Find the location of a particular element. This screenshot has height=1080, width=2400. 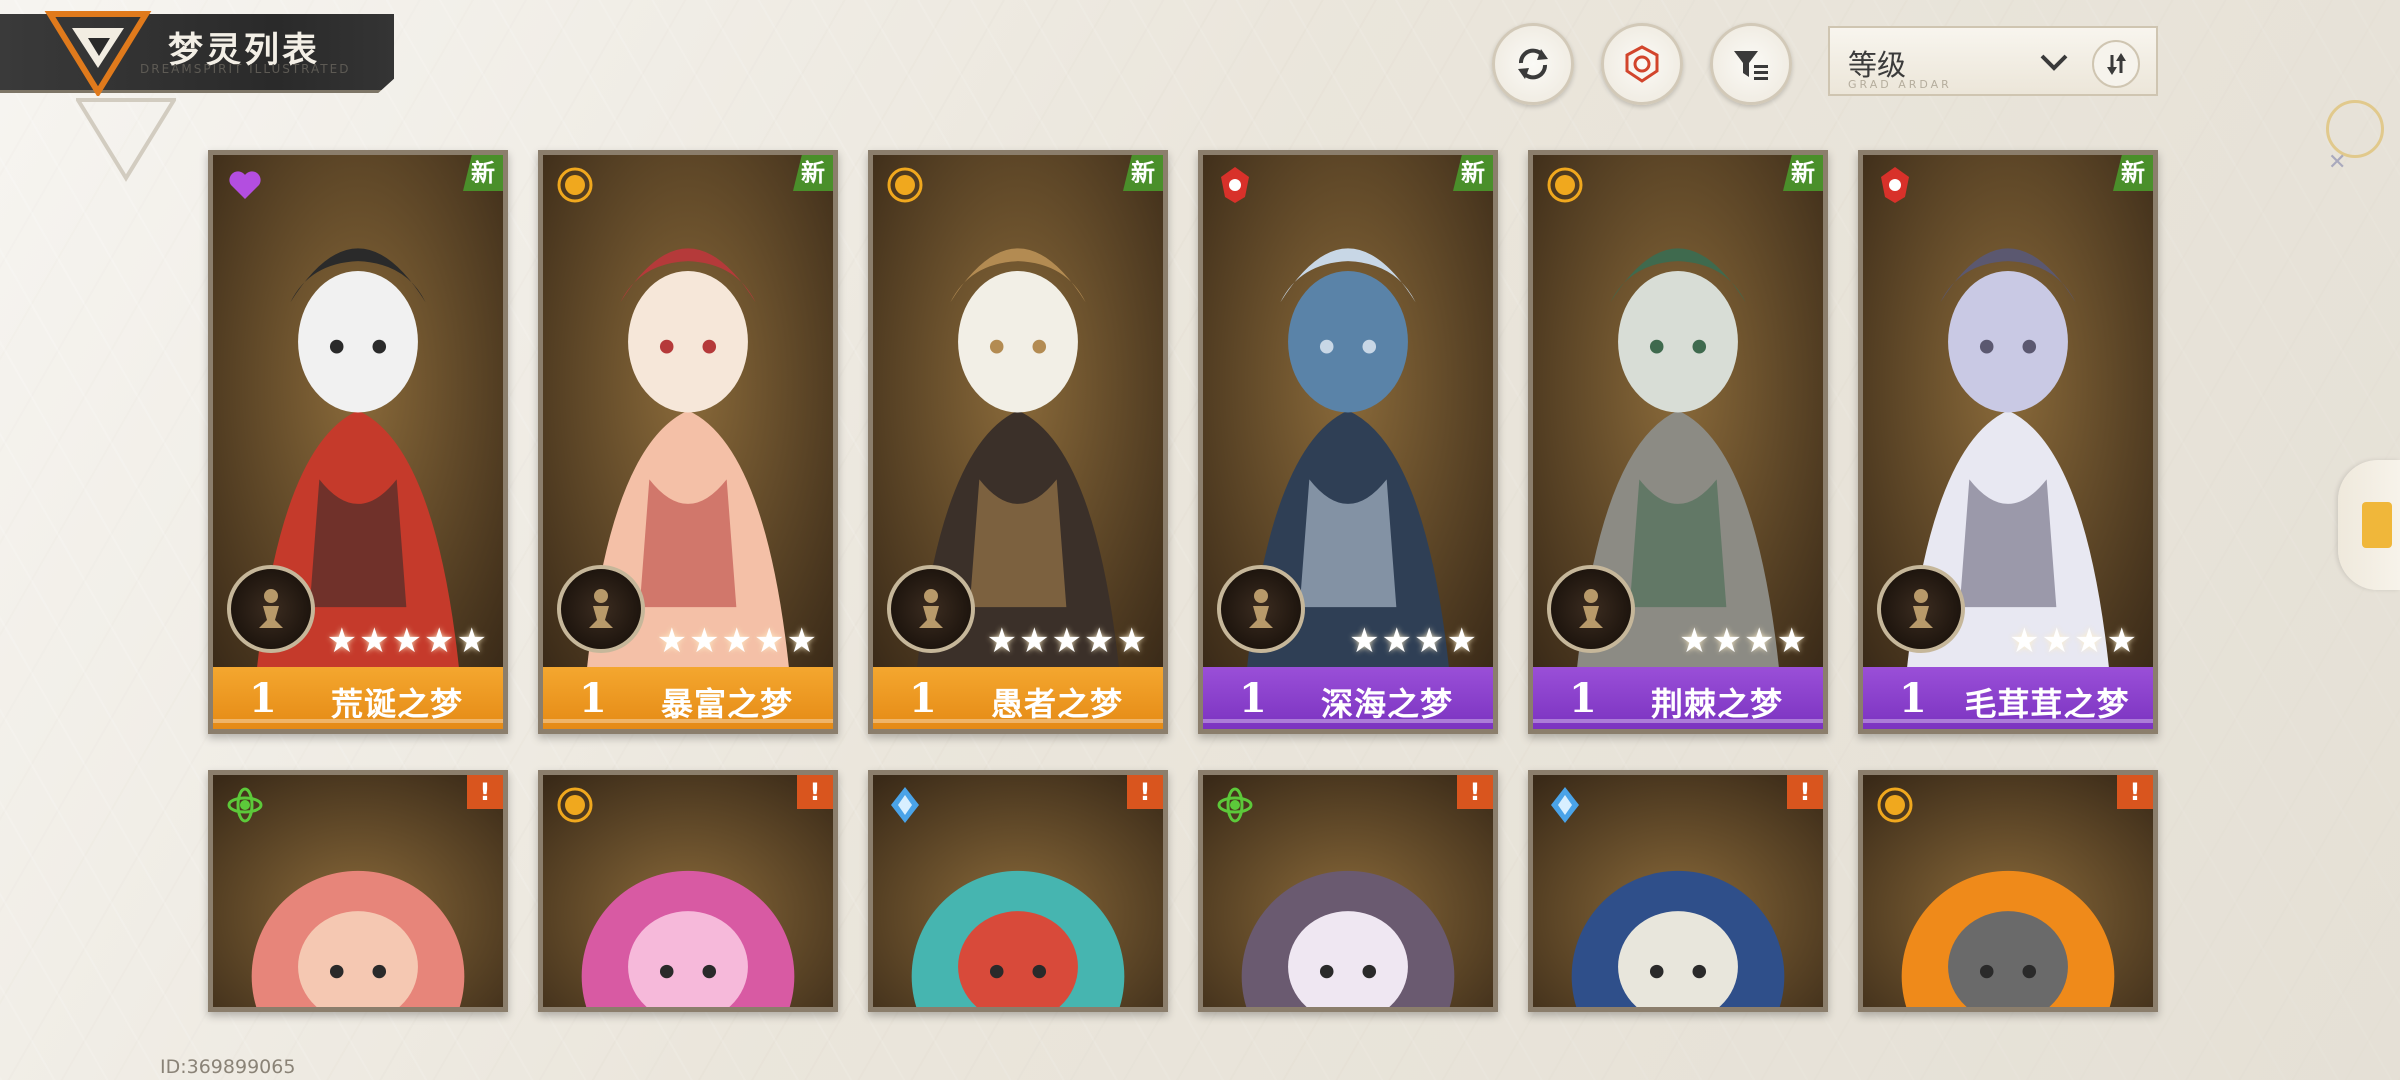

page-title-sub: DREAMSPIRIT ILLUSTRATED is located at coordinates (245, 69).